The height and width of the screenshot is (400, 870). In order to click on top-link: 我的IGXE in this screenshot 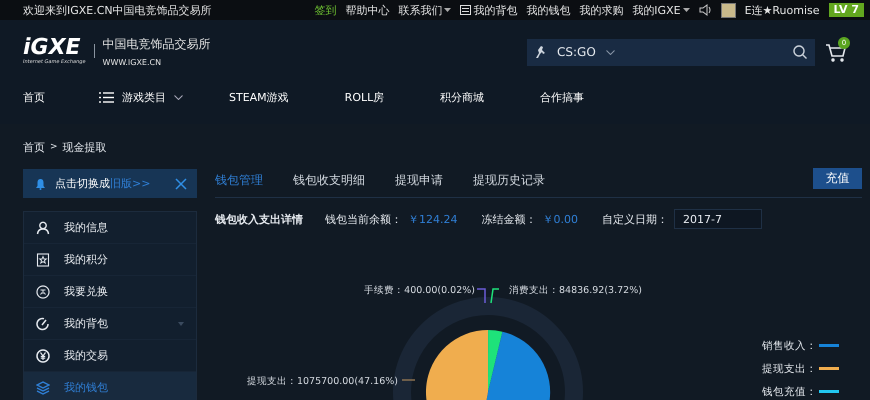, I will do `click(661, 10)`.